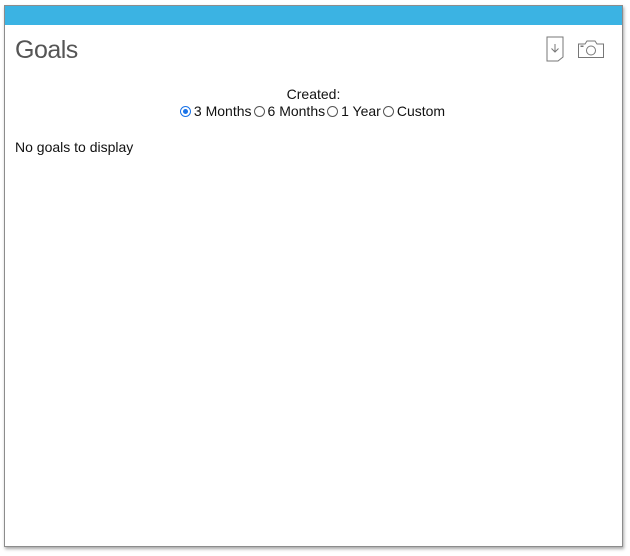  What do you see at coordinates (222, 111) in the screenshot?
I see `radio-label: 3 Months` at bounding box center [222, 111].